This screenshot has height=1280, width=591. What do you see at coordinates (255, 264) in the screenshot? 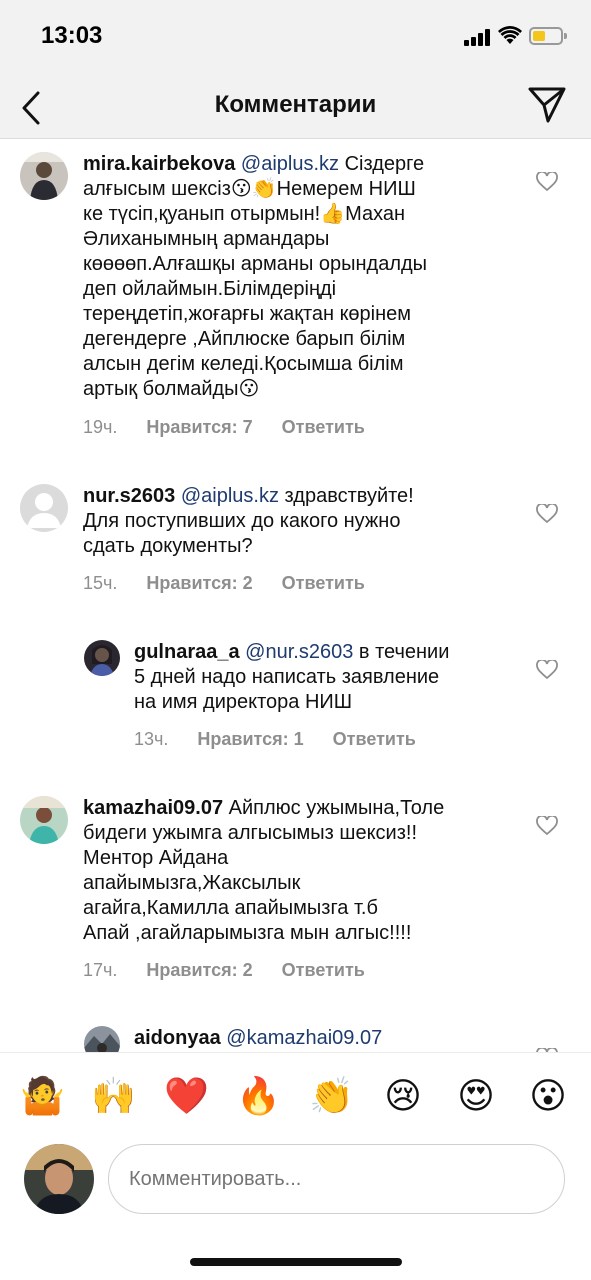
I see `comment-line: көөөөп.Алғашқы арманы орындалды` at bounding box center [255, 264].